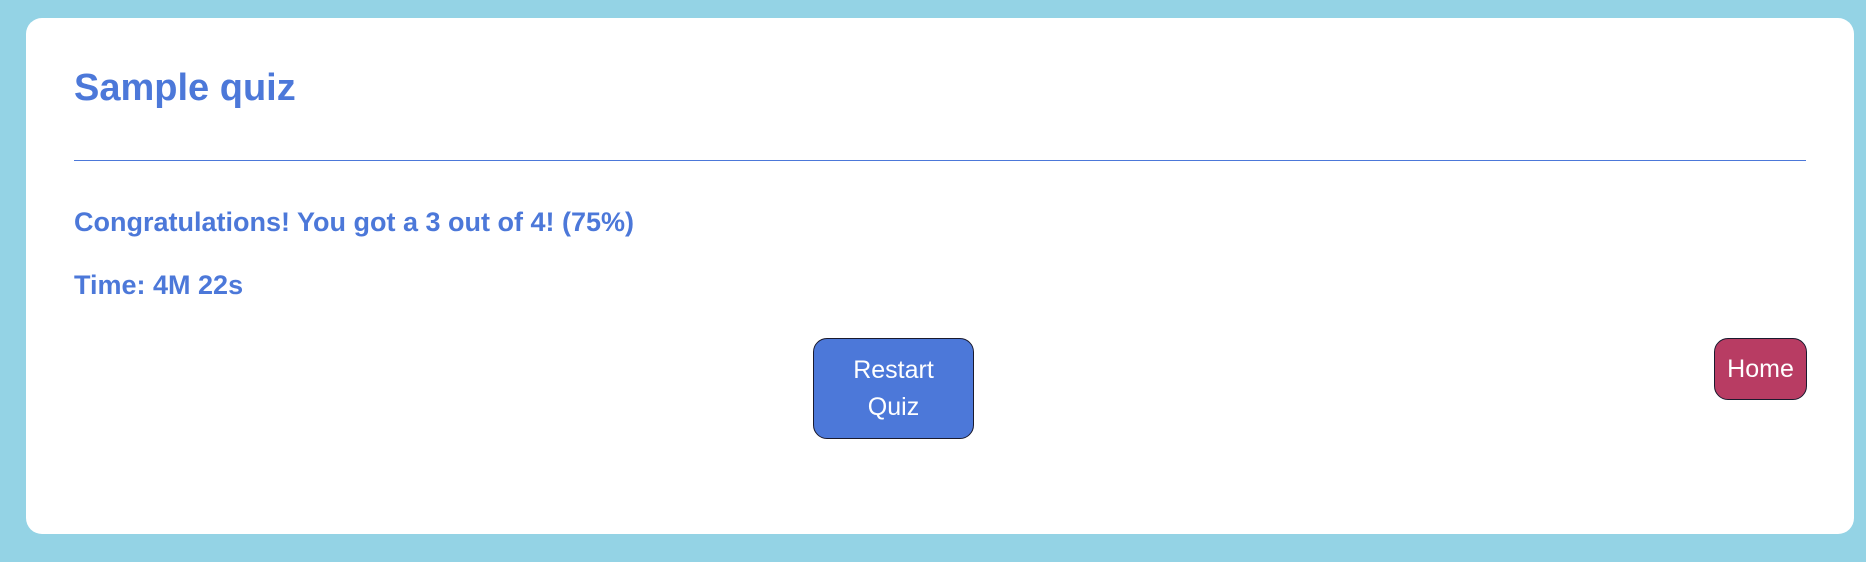 Image resolution: width=1866 pixels, height=562 pixels. I want to click on restart-quiz-button: Restart Quiz, so click(893, 388).